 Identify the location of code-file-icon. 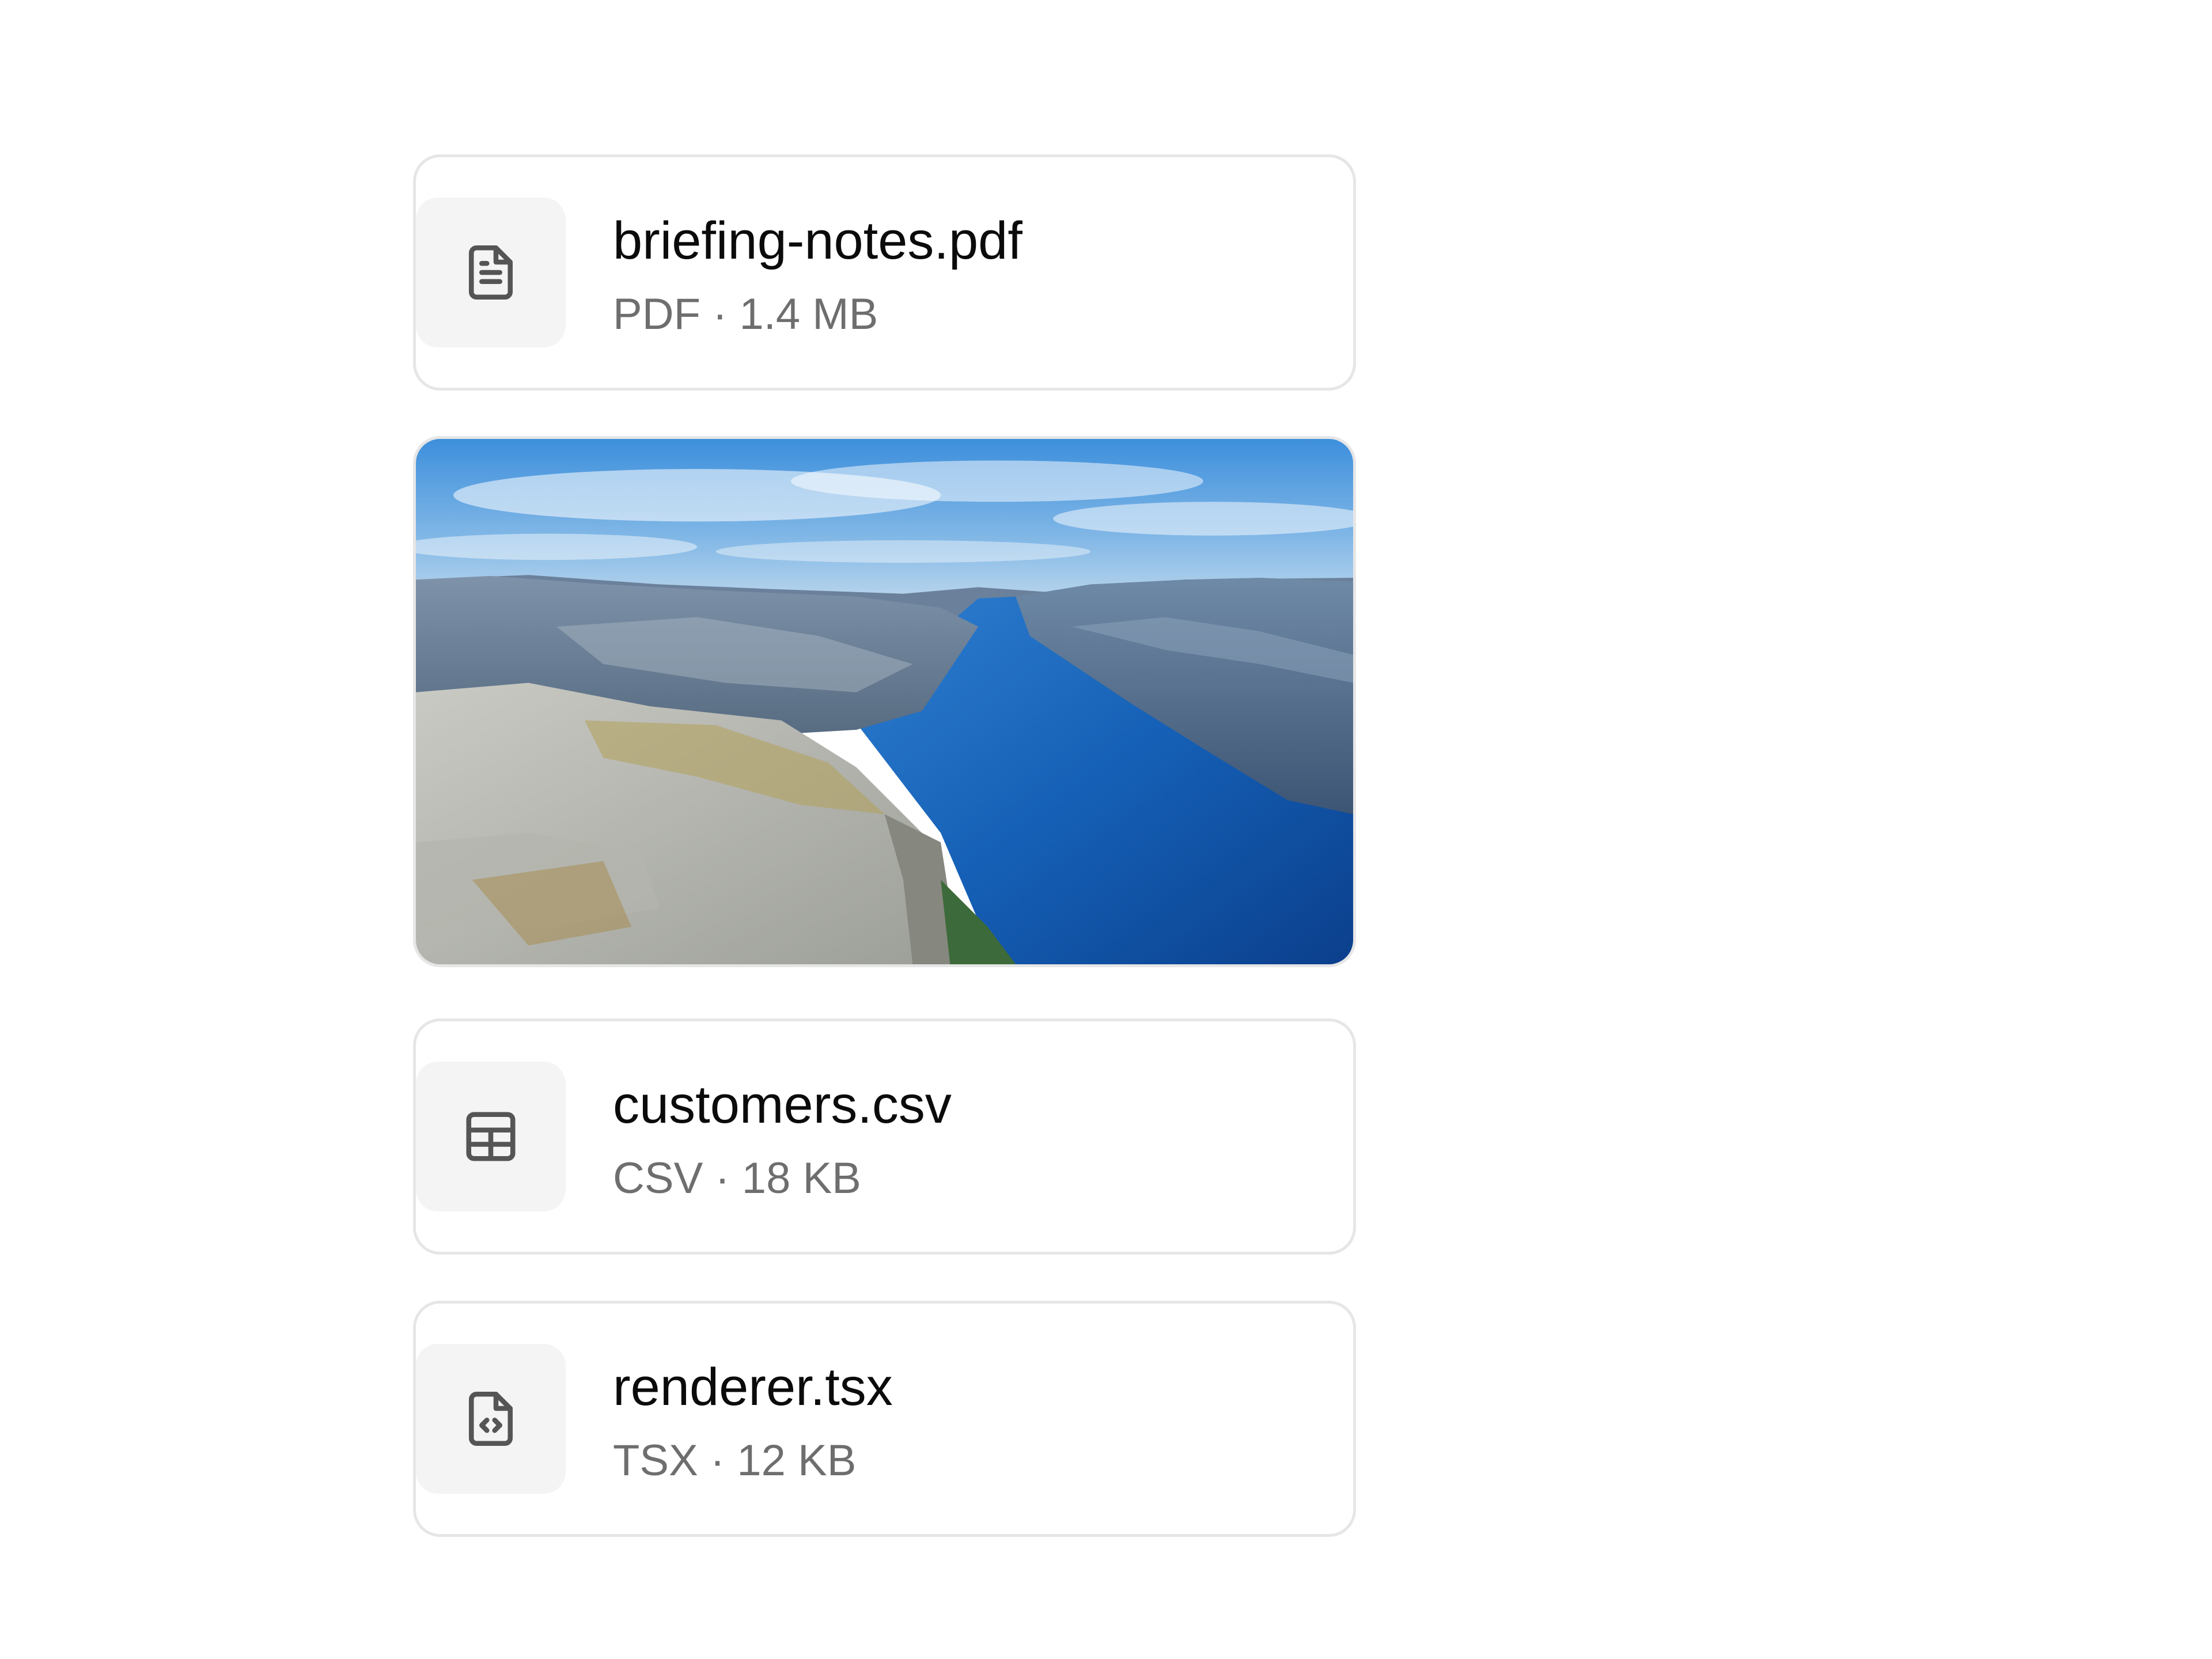
(490, 1418).